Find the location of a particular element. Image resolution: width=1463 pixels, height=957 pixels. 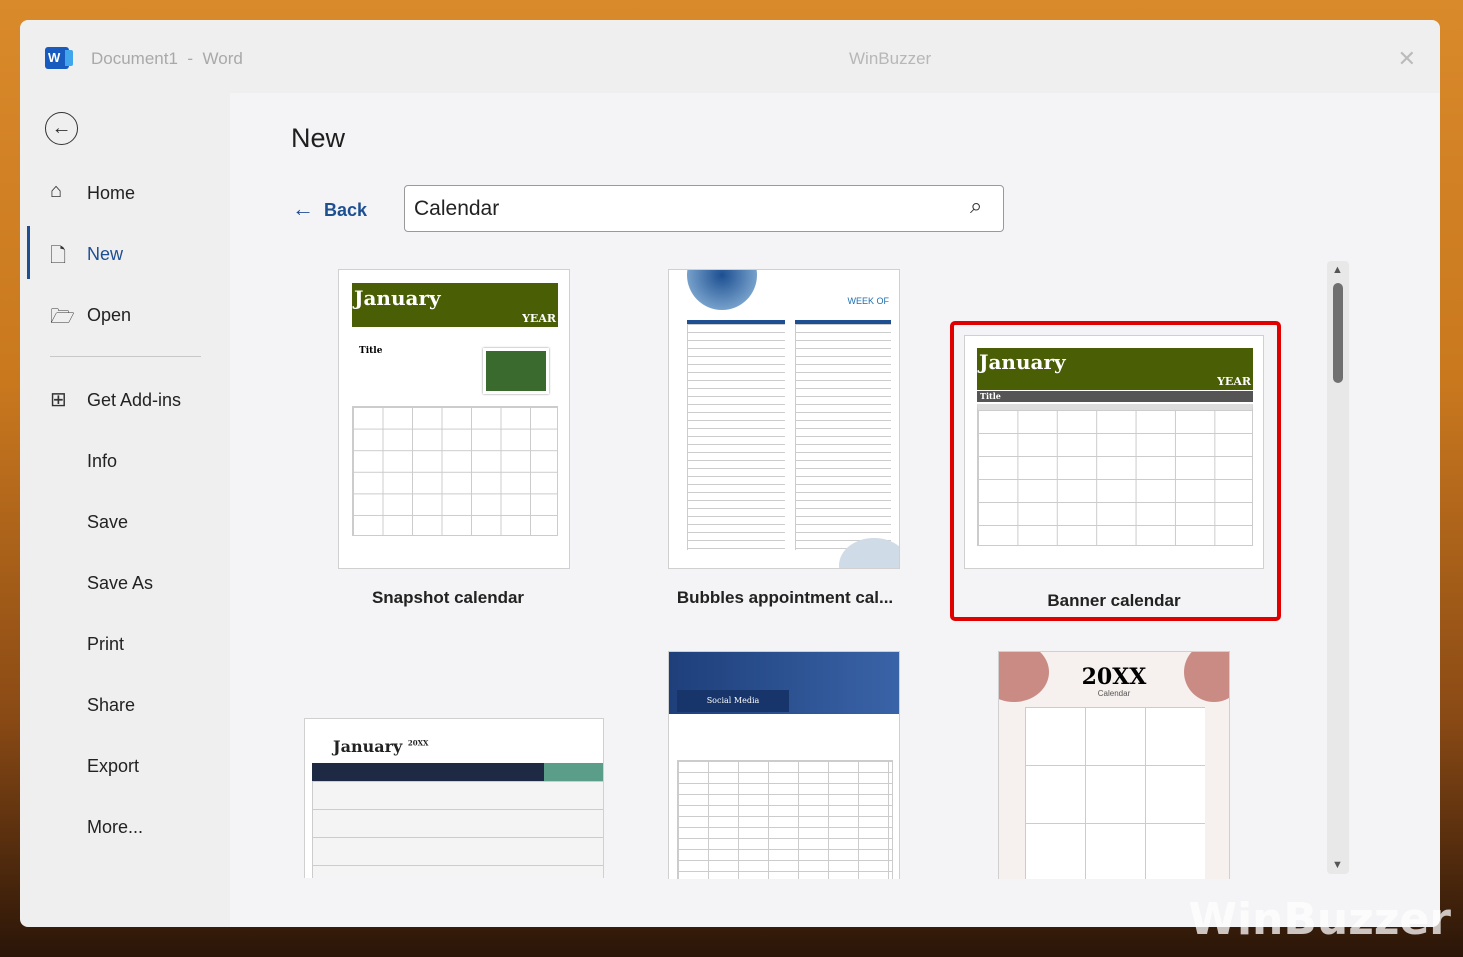

close-icon: ✕ is located at coordinates (1407, 59).